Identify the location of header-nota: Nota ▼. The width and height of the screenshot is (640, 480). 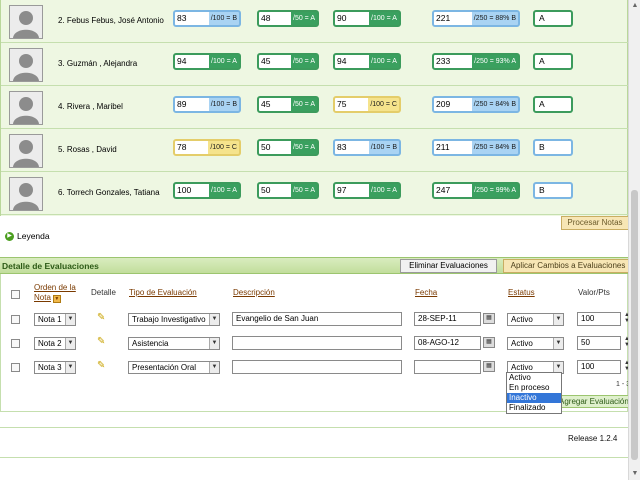
(47, 298).